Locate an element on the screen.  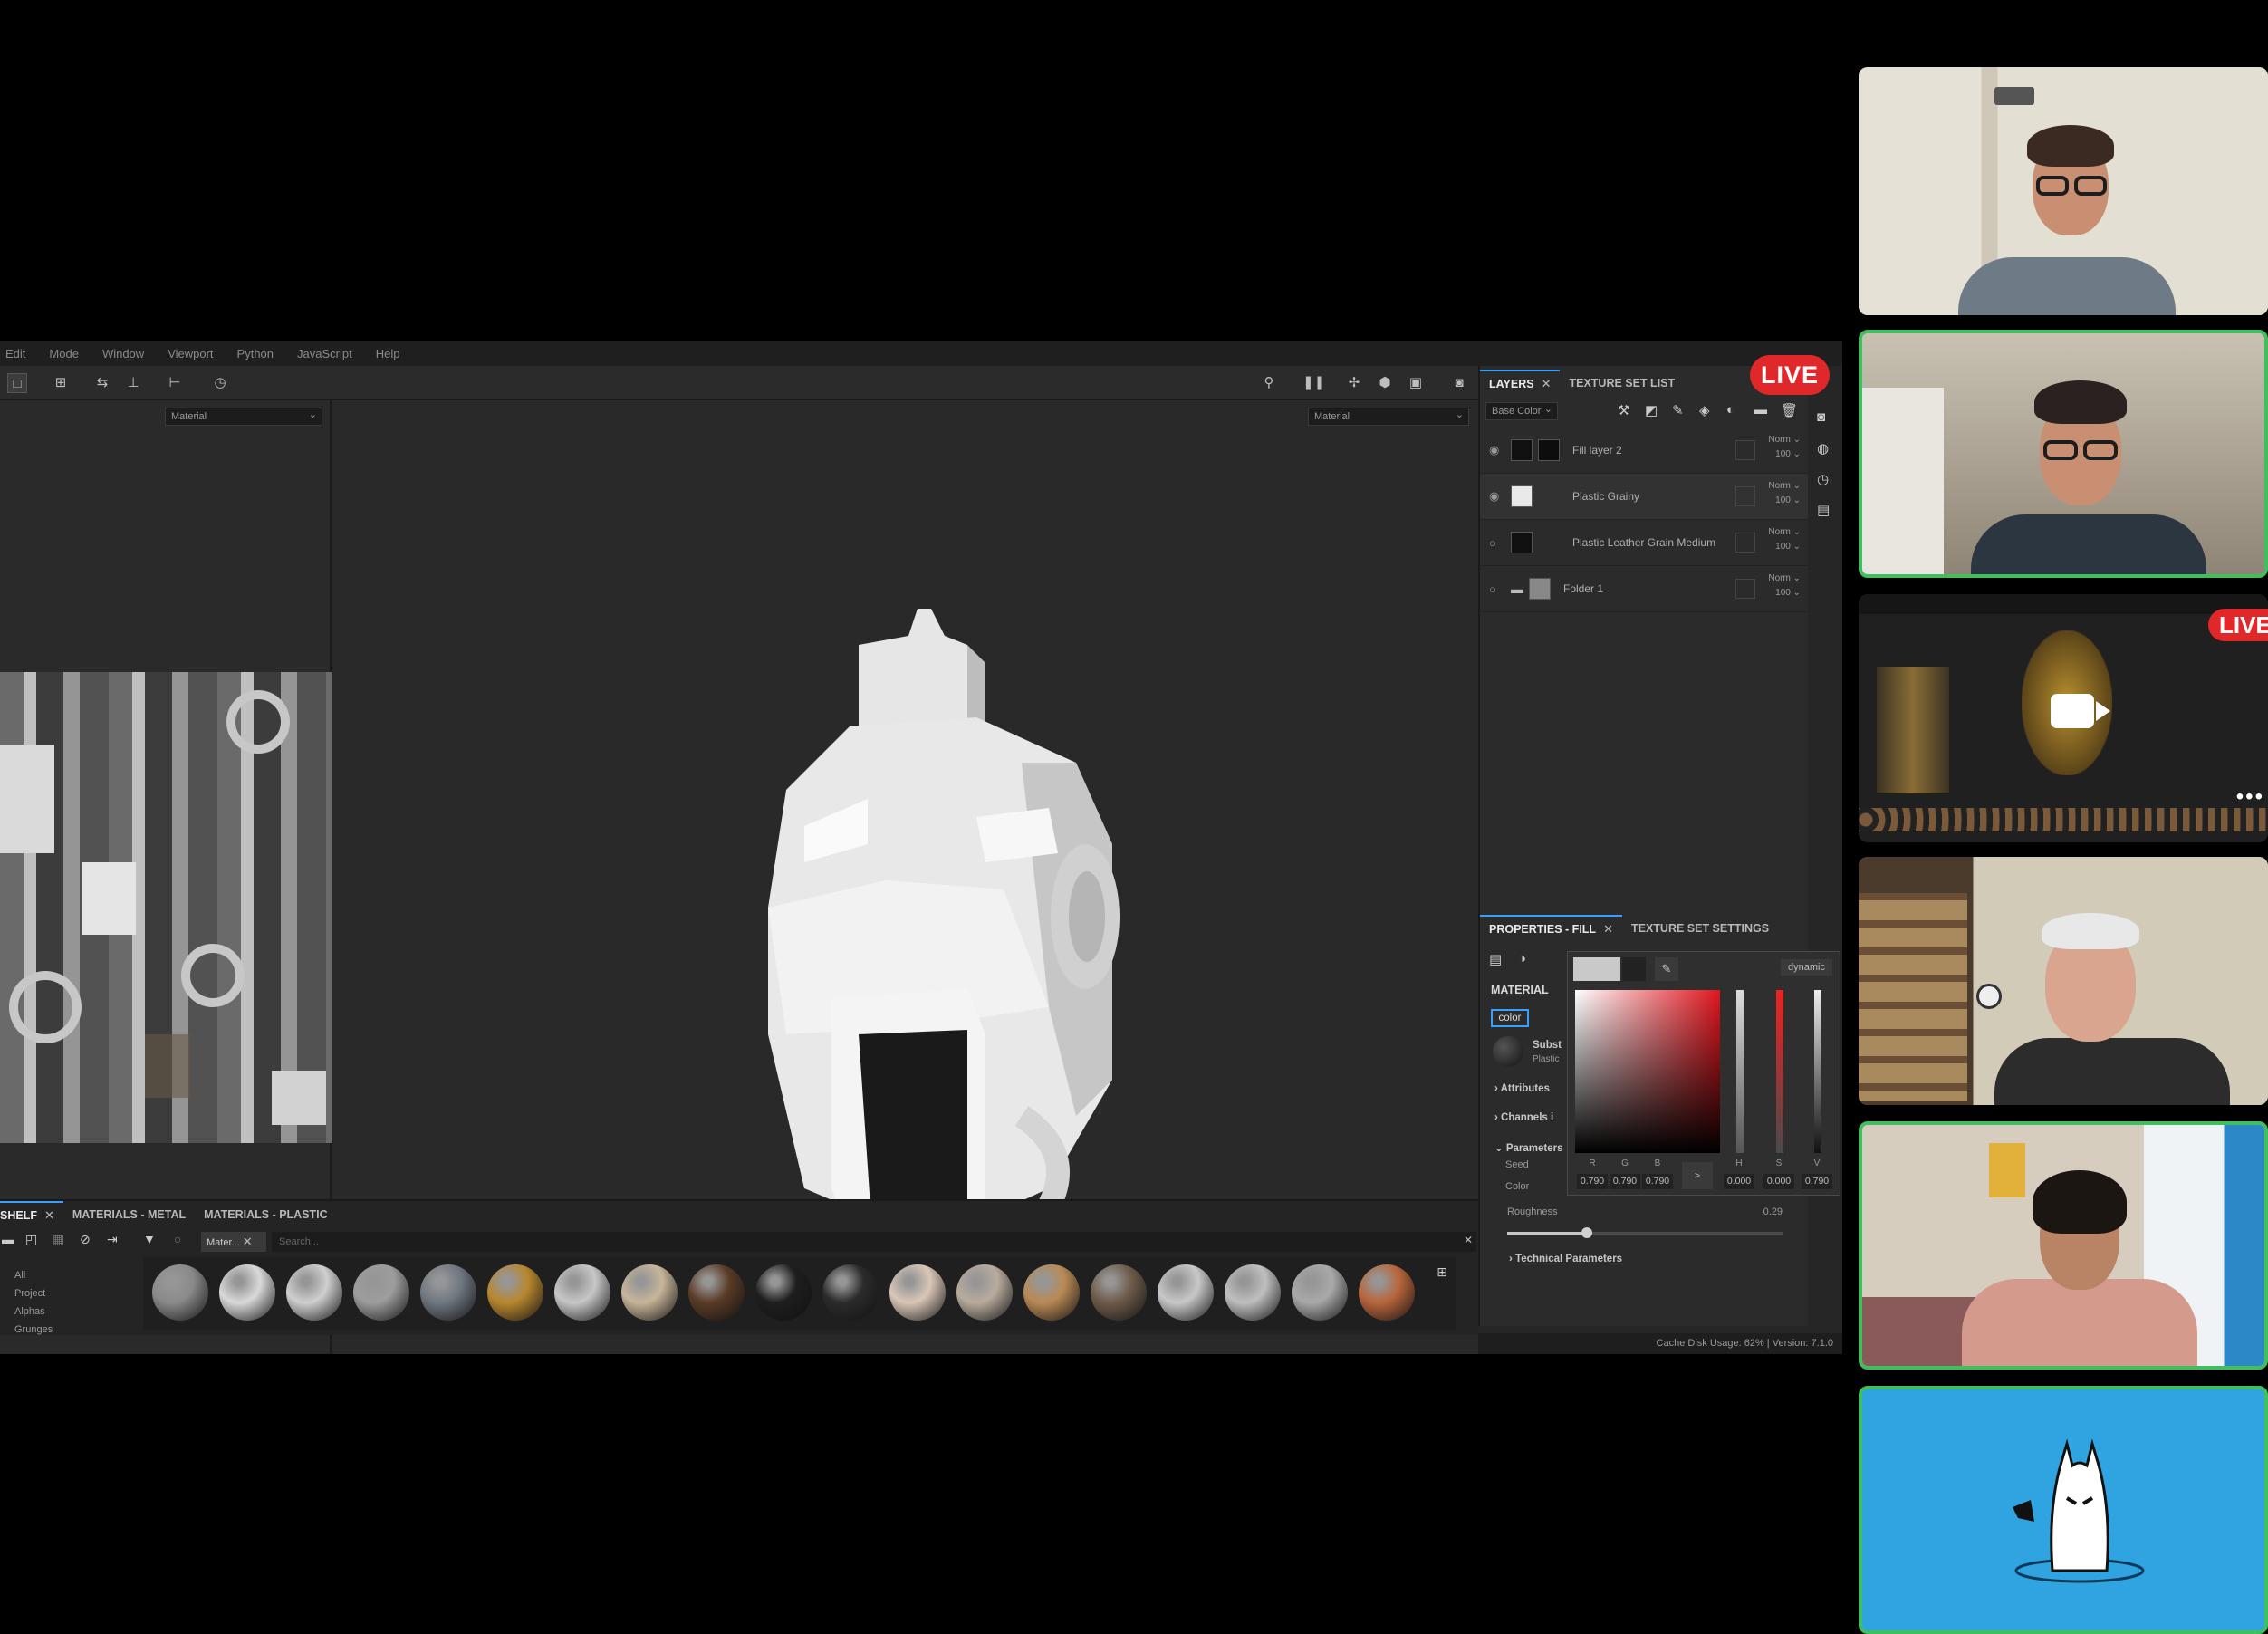
b-field: 0.790 is located at coordinates (1658, 1181).